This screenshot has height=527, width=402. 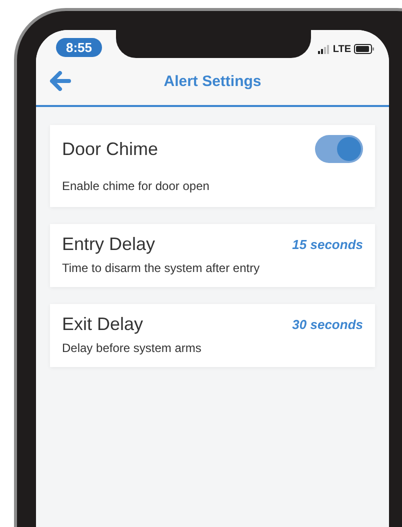 I want to click on toggle-switch, so click(x=339, y=149).